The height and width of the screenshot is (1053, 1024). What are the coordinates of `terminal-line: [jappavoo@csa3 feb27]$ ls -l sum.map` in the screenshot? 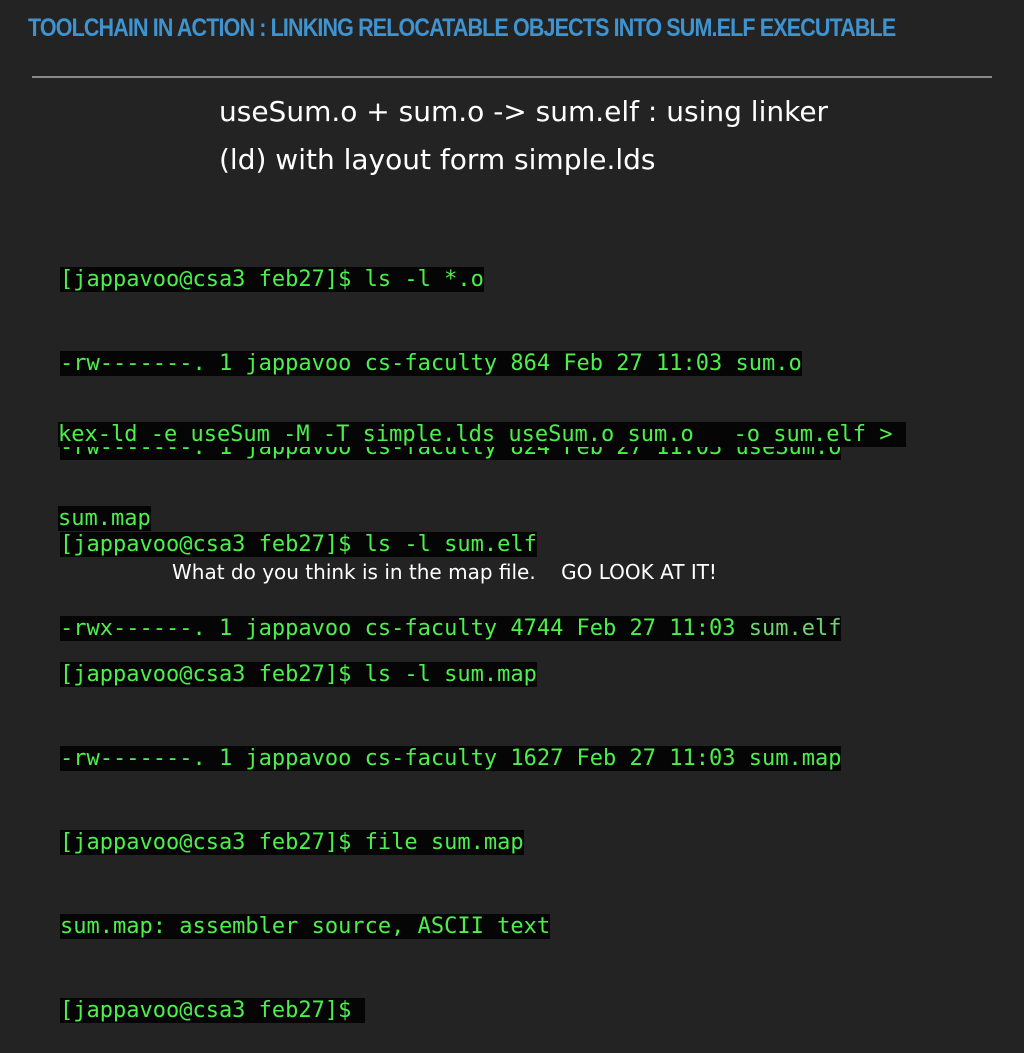 It's located at (298, 674).